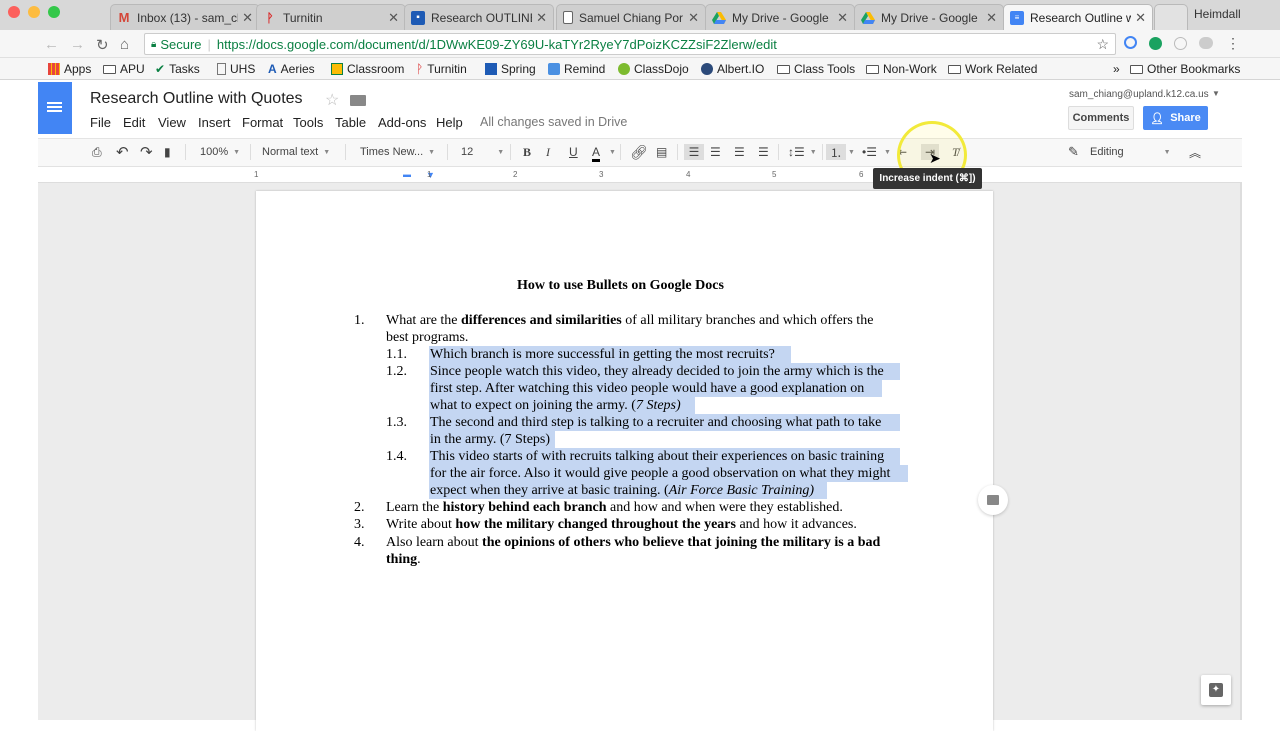  I want to click on minimize-window-button, so click(34, 12).